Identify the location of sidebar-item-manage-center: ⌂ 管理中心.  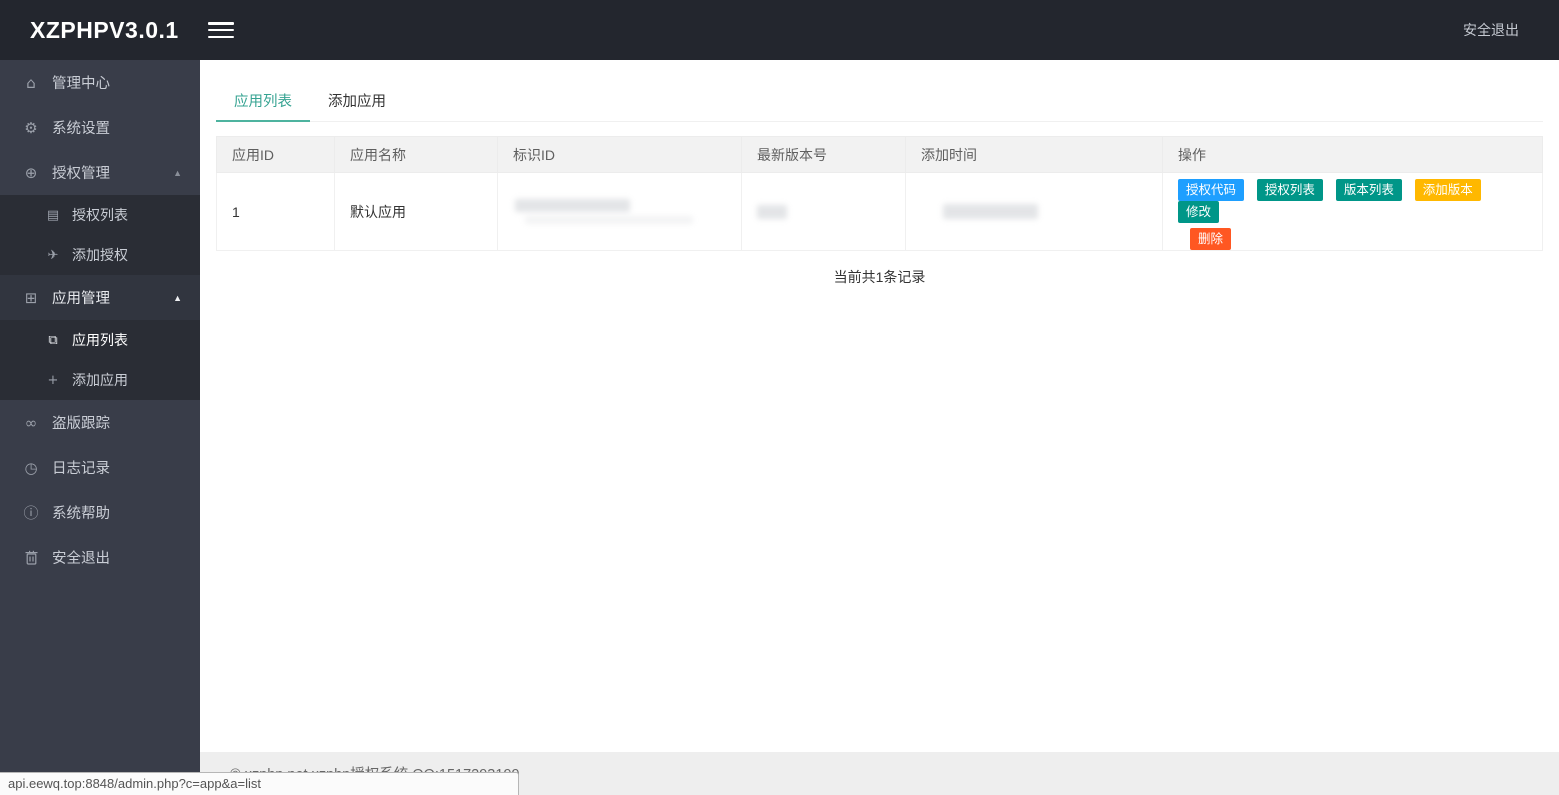
(100, 82).